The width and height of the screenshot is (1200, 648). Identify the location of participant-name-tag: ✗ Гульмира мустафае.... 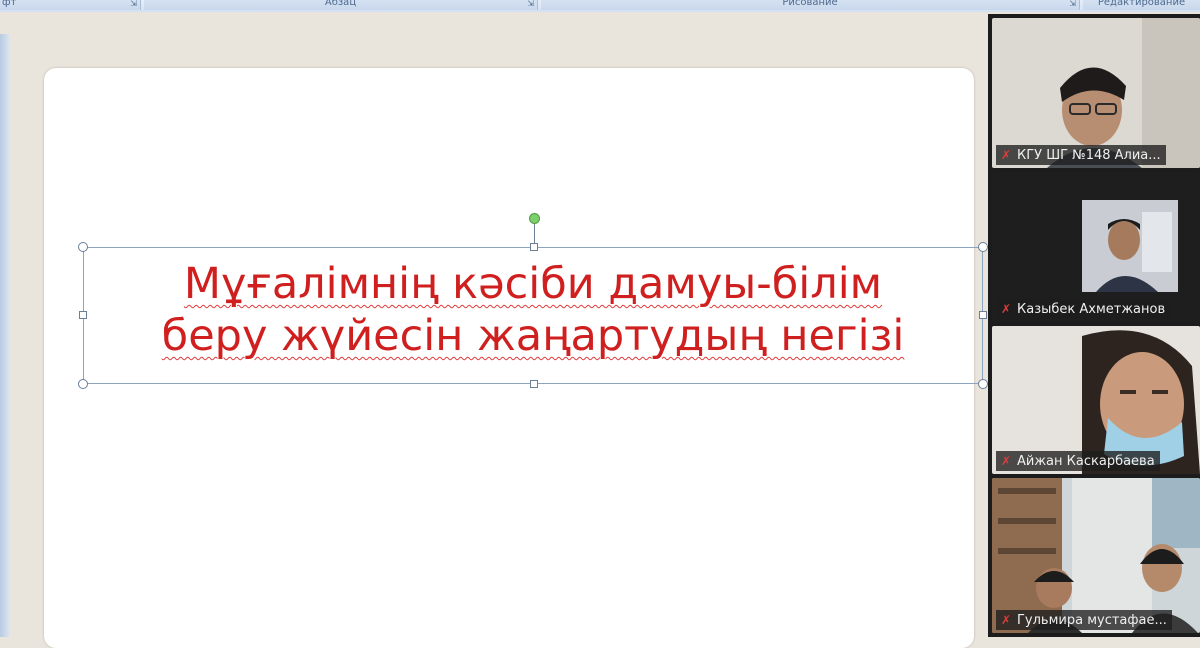
(1084, 620).